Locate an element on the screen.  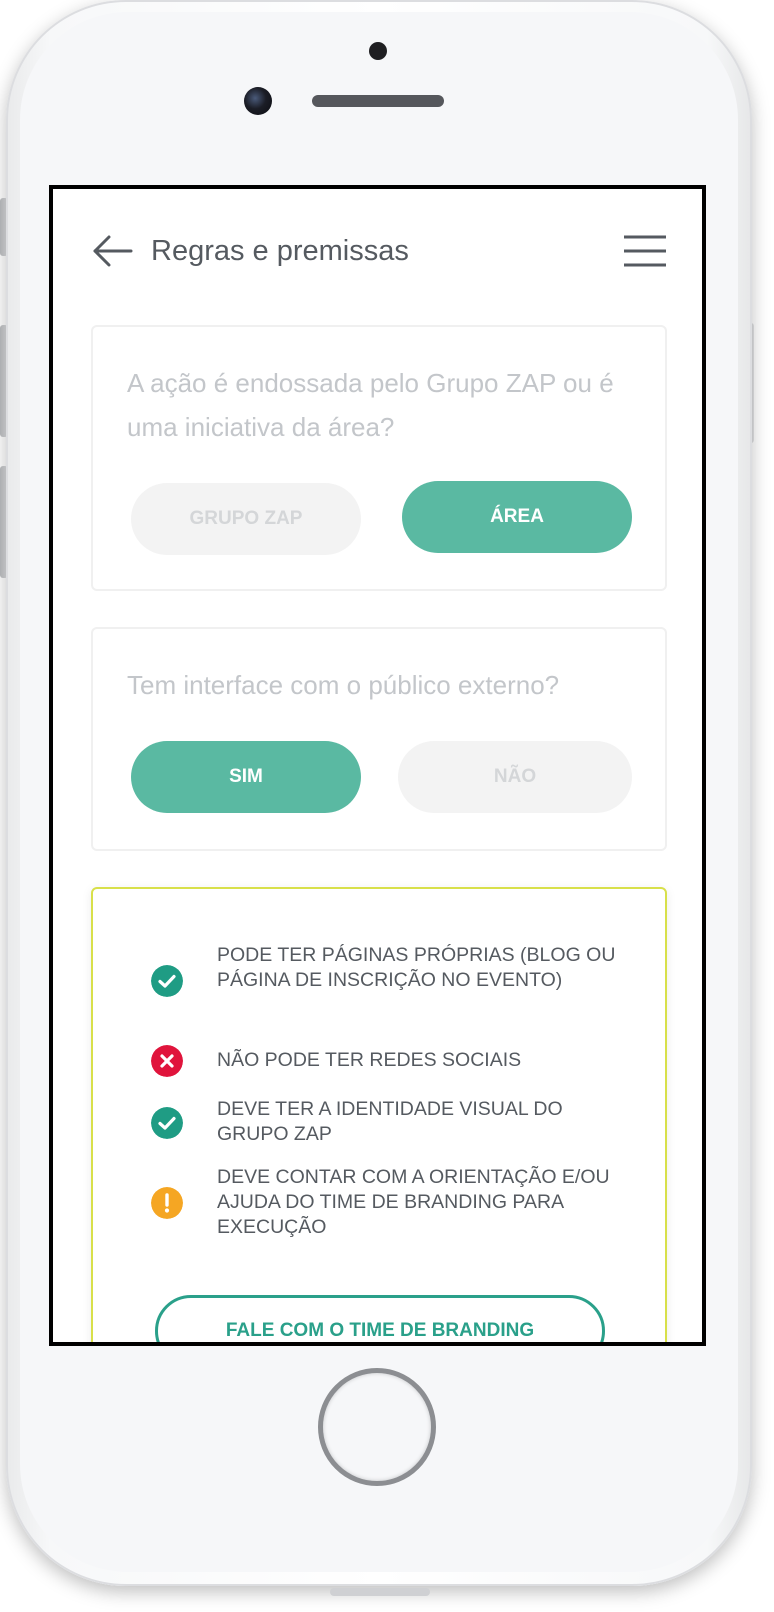
rule-item: NÃO PODE TER REDES SOCIAIS is located at coordinates (393, 1061).